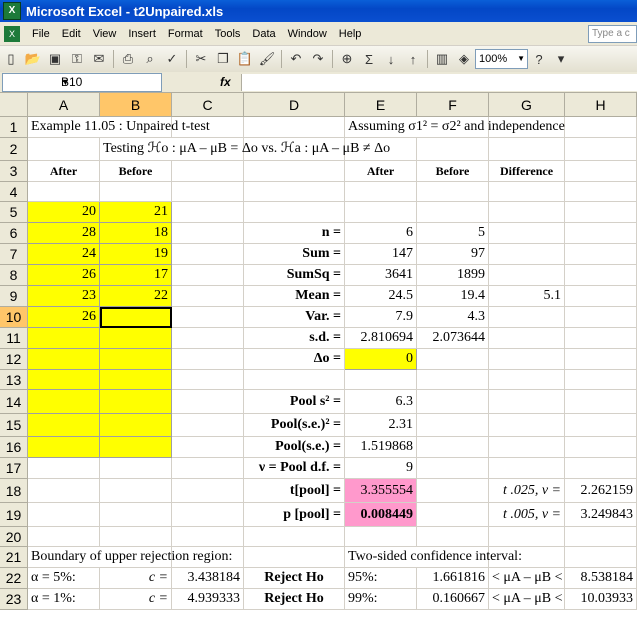 This screenshot has height=634, width=637. Describe the element at coordinates (77, 59) in the screenshot. I see `permission-icon: ⚿` at that location.